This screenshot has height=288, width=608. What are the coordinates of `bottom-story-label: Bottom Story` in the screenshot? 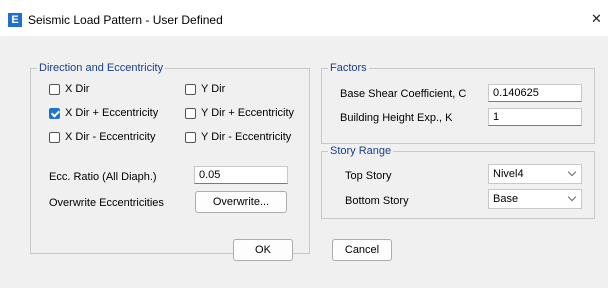 It's located at (377, 201).